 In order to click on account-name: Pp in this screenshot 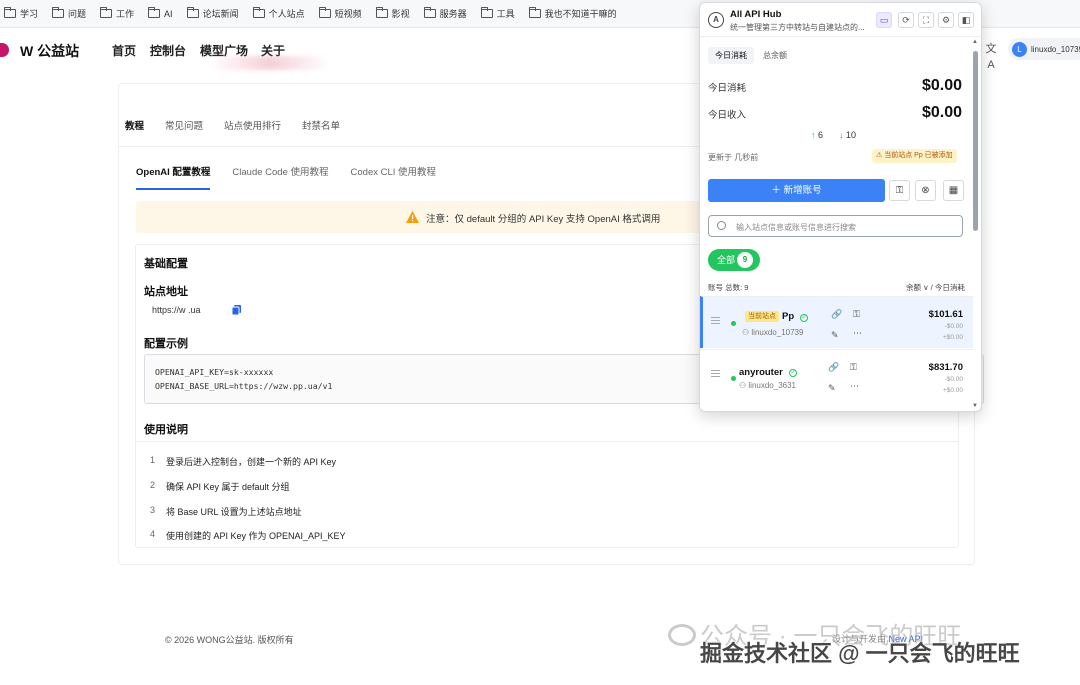, I will do `click(788, 316)`.